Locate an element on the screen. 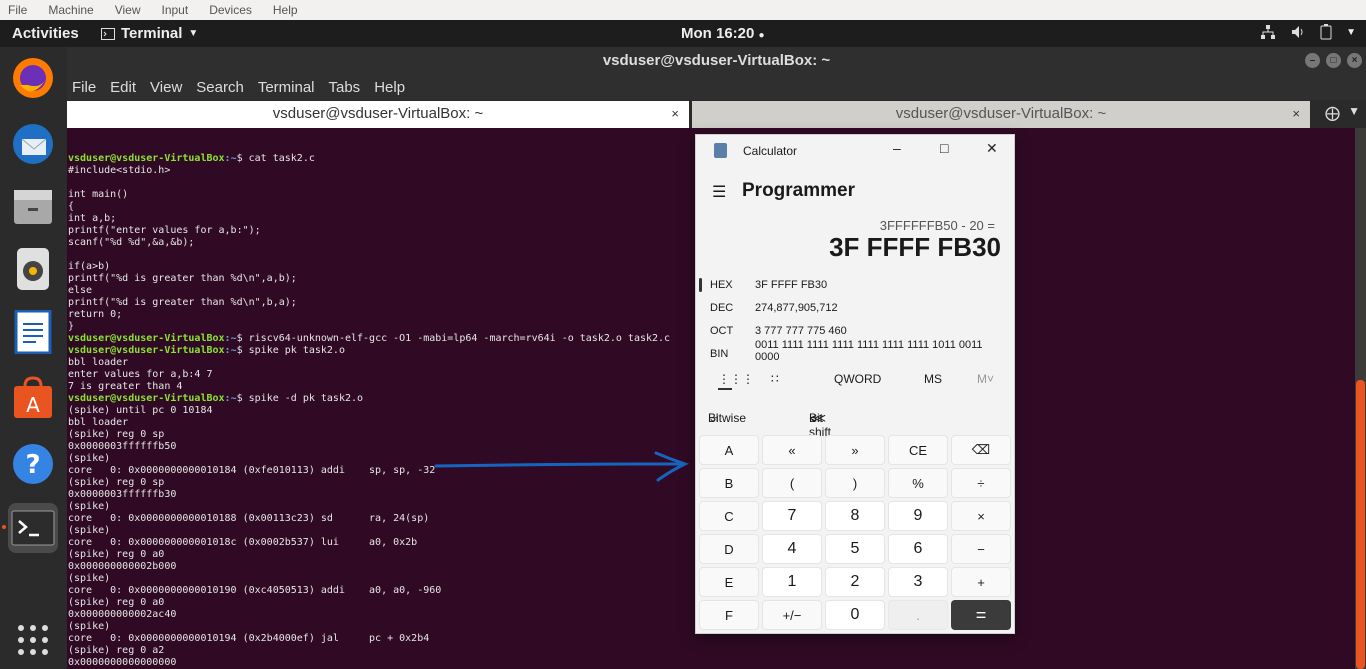 The height and width of the screenshot is (669, 1366). system-tray: ▼ is located at coordinates (1308, 33).